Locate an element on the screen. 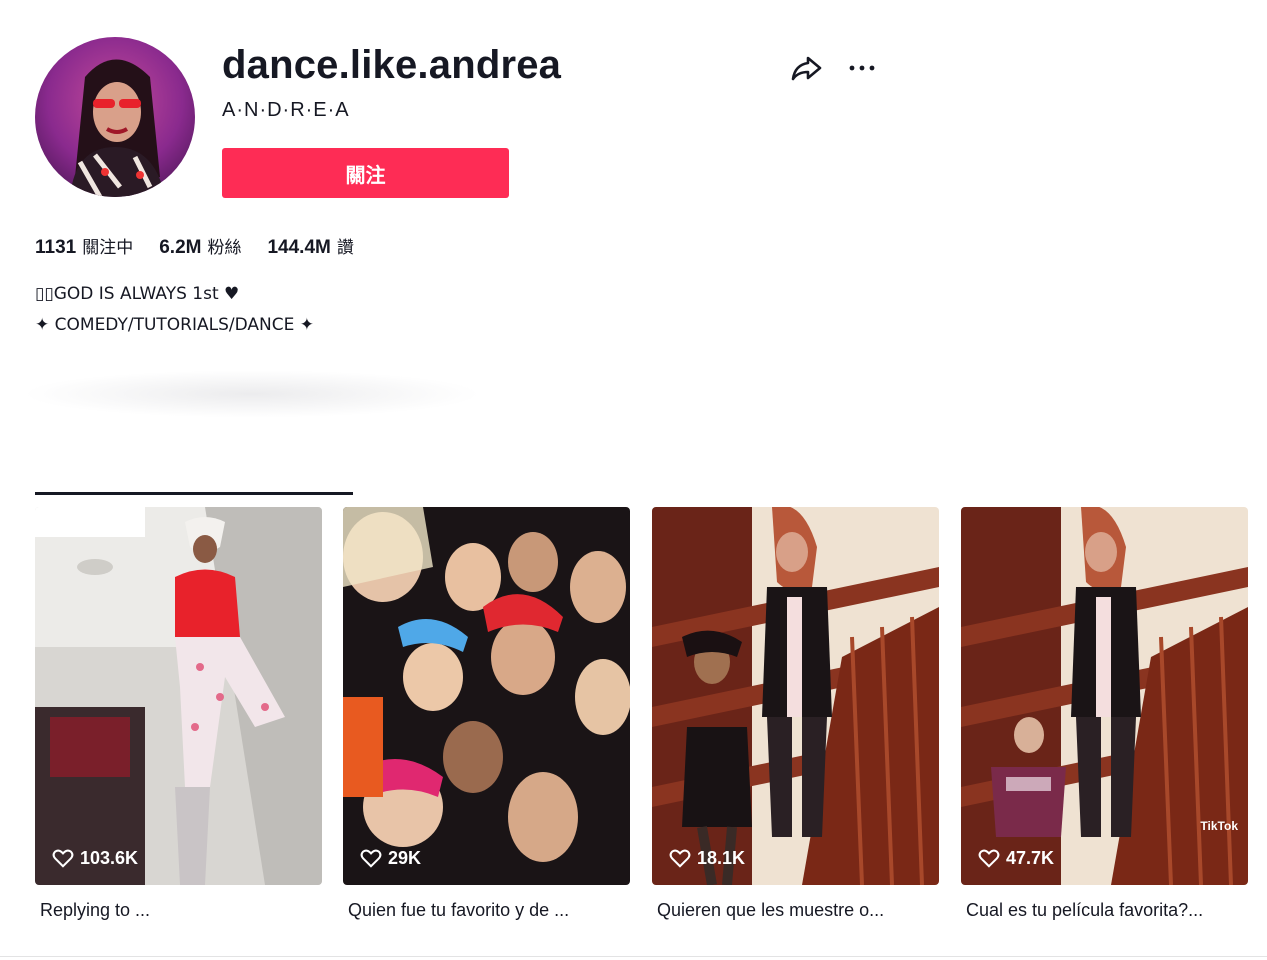  stat-followers-value: 6.2M is located at coordinates (180, 247).